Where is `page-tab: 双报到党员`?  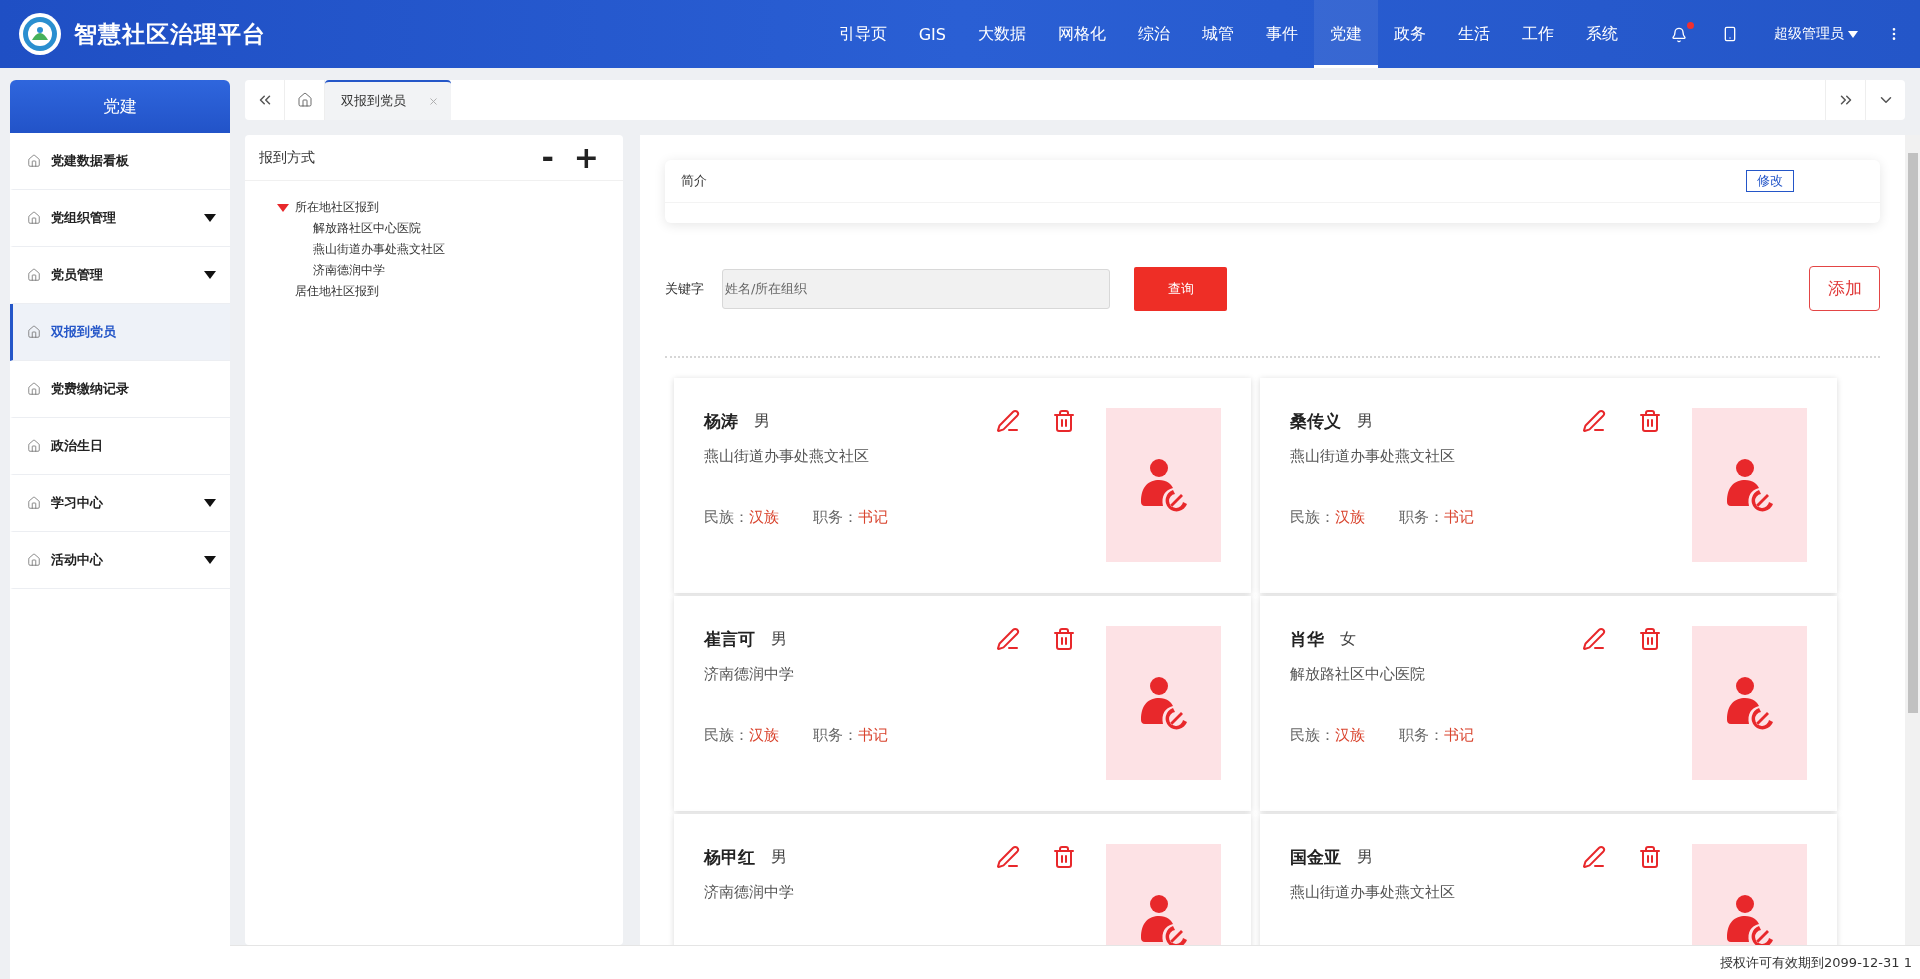
page-tab: 双报到党员 is located at coordinates (388, 100).